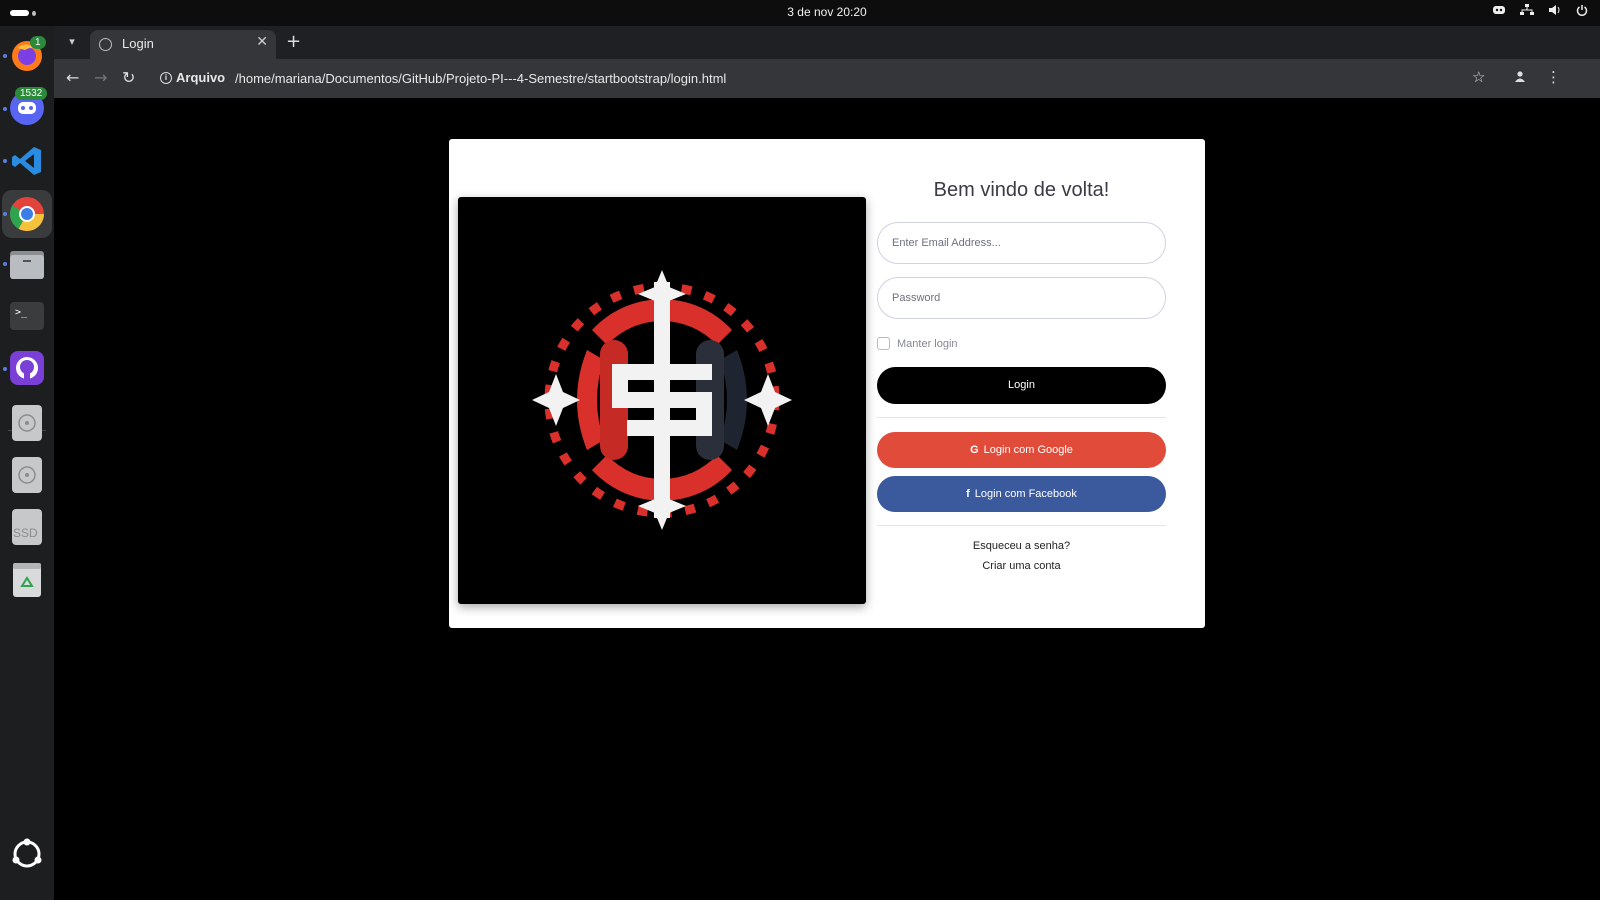 The image size is (1600, 900). What do you see at coordinates (1021, 566) in the screenshot?
I see `create-account-link: Criar uma conta` at bounding box center [1021, 566].